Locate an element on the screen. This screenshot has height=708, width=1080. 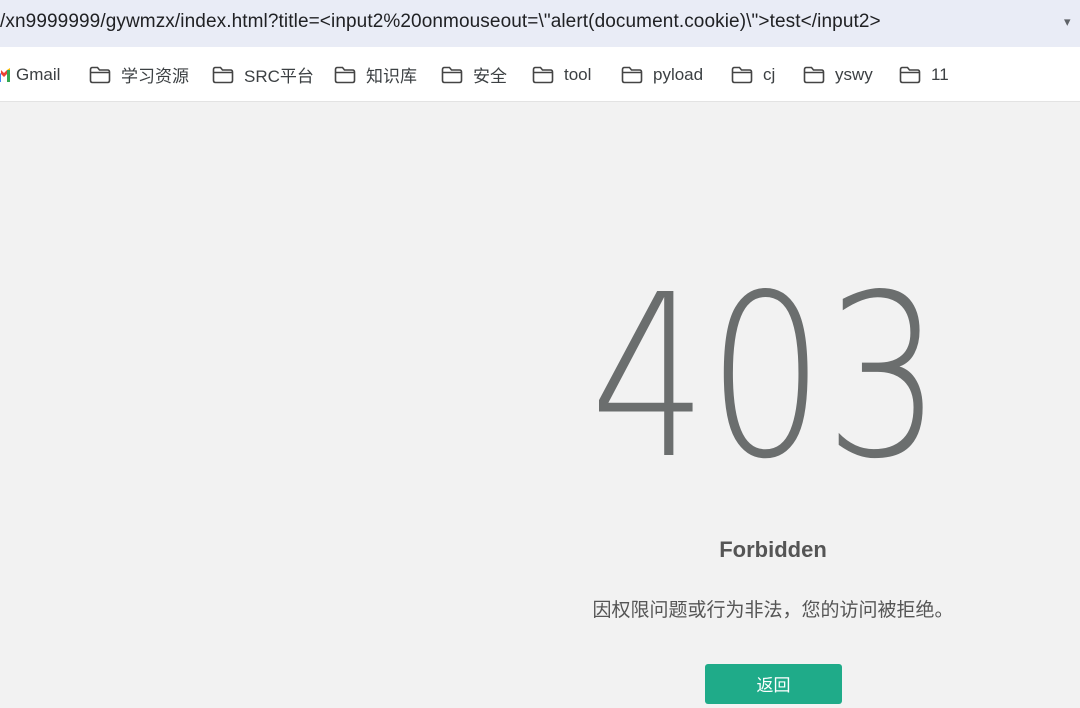
bookmark-label: 安全 is located at coordinates (490, 76).